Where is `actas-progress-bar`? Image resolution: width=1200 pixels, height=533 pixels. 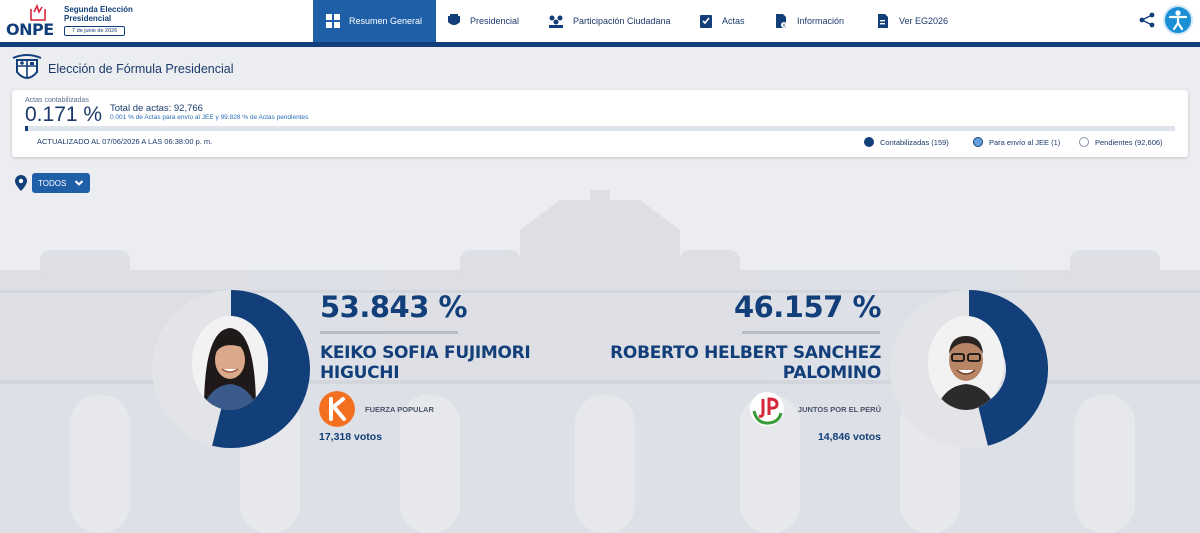
actas-progress-bar is located at coordinates (600, 128).